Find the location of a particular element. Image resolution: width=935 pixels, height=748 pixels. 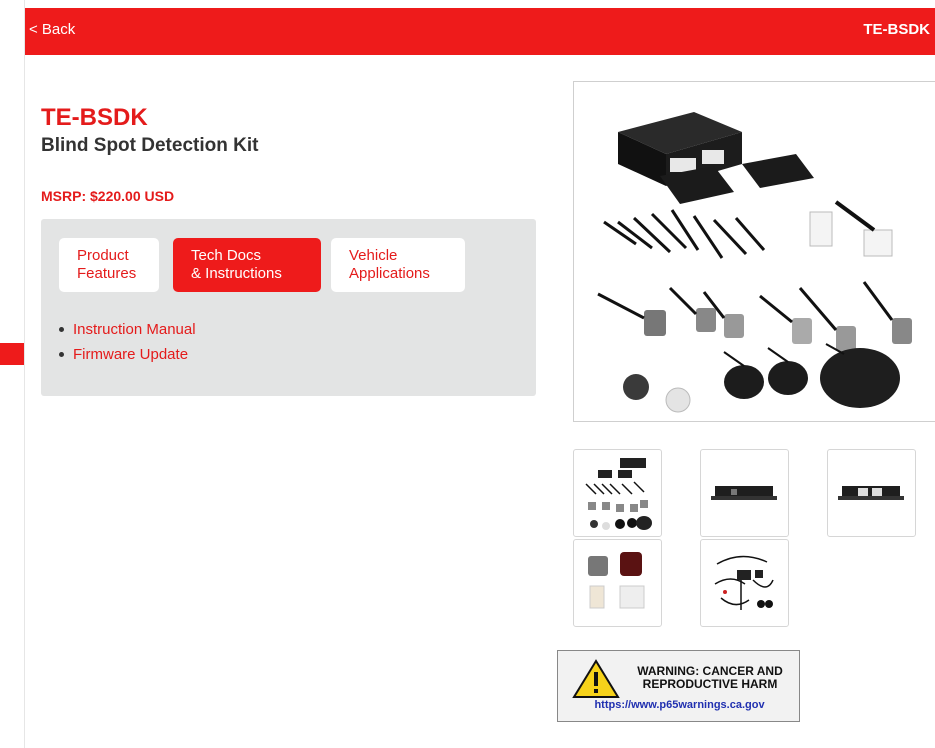

list-item: Firmware Update is located at coordinates (126, 354).